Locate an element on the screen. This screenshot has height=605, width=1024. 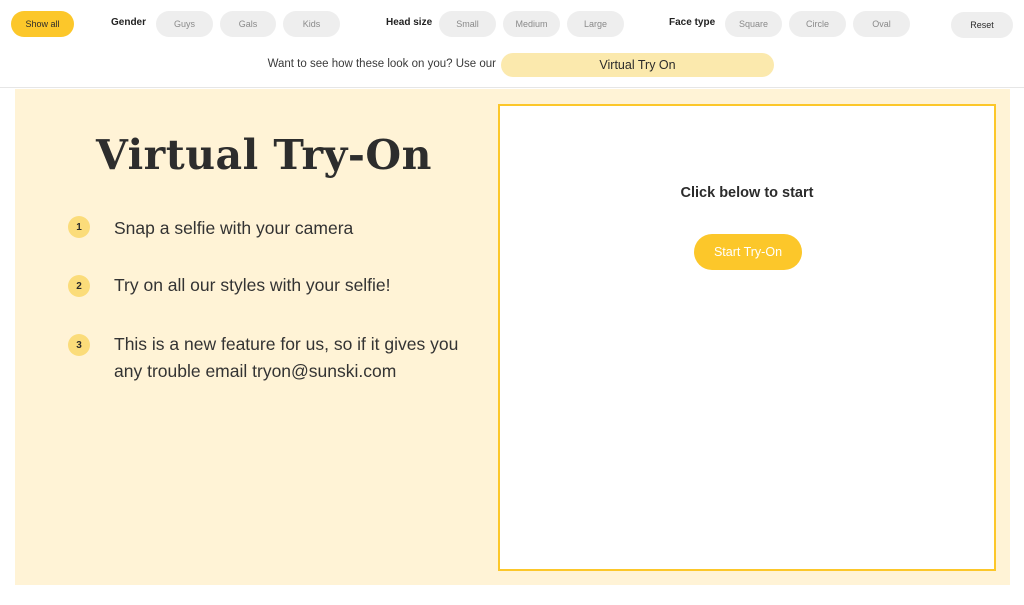
filter-face-circle: Circle is located at coordinates (817, 24).